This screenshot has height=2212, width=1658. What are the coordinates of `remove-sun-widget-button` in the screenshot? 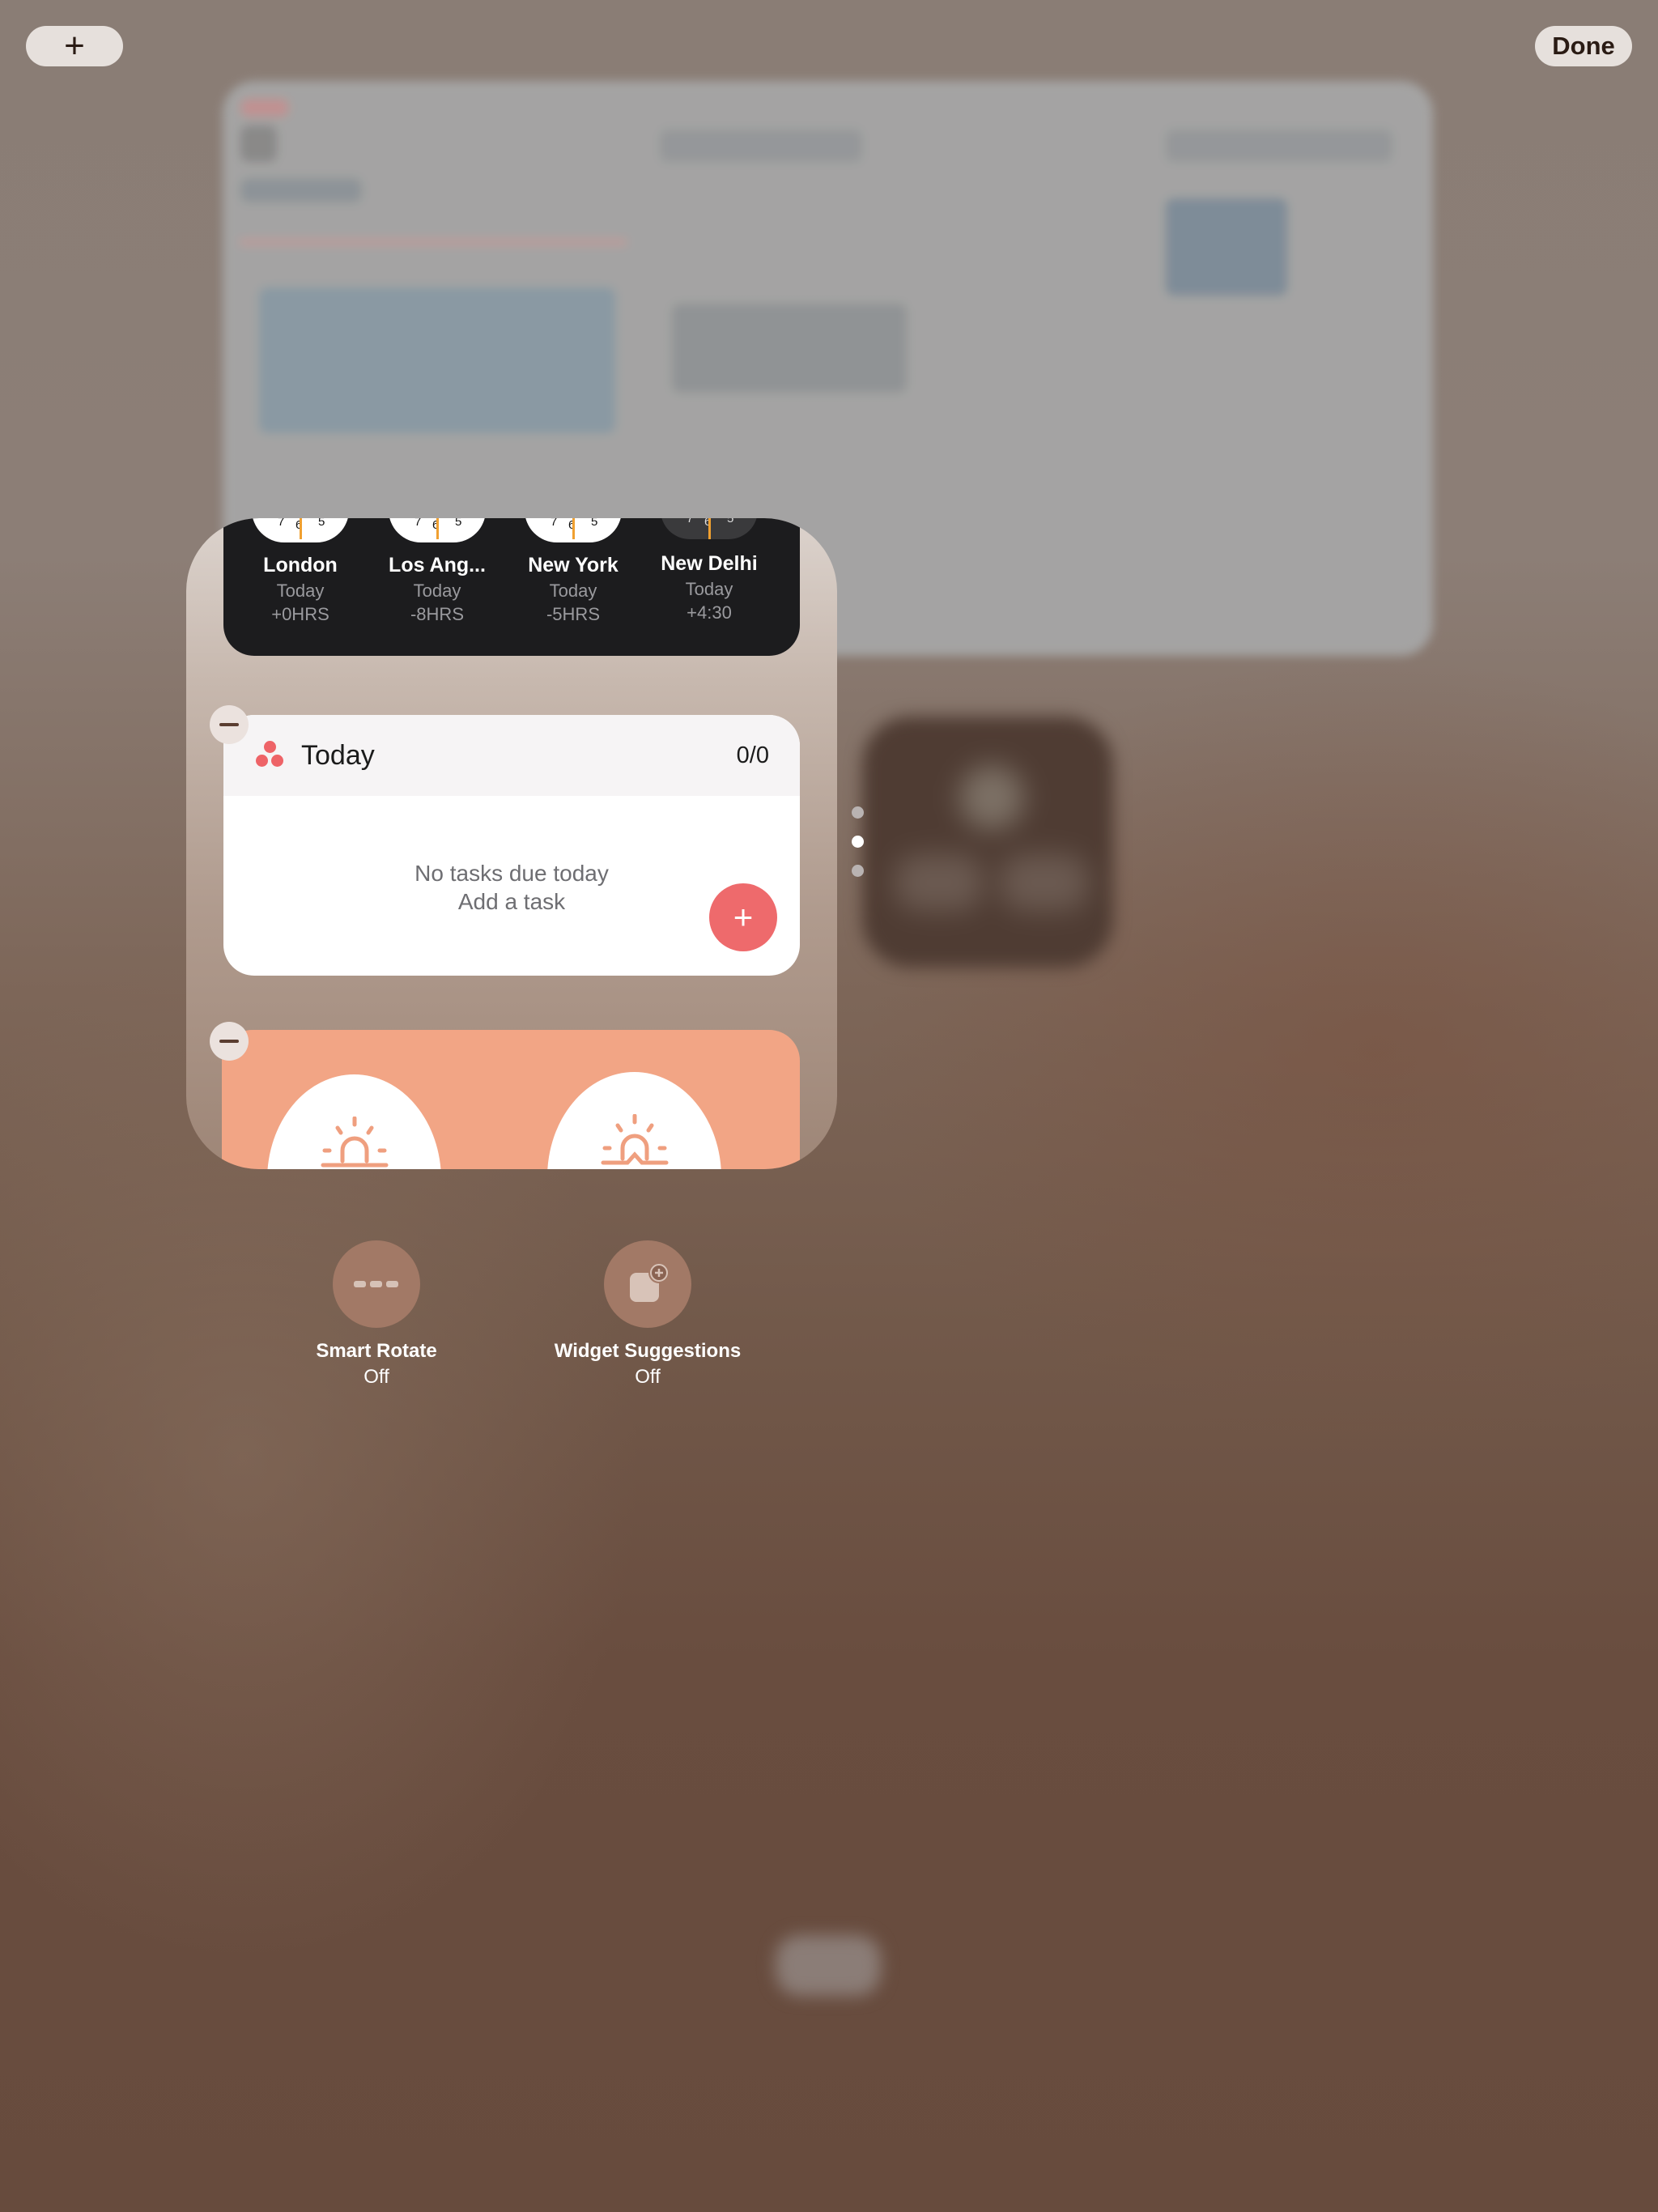 It's located at (229, 1042).